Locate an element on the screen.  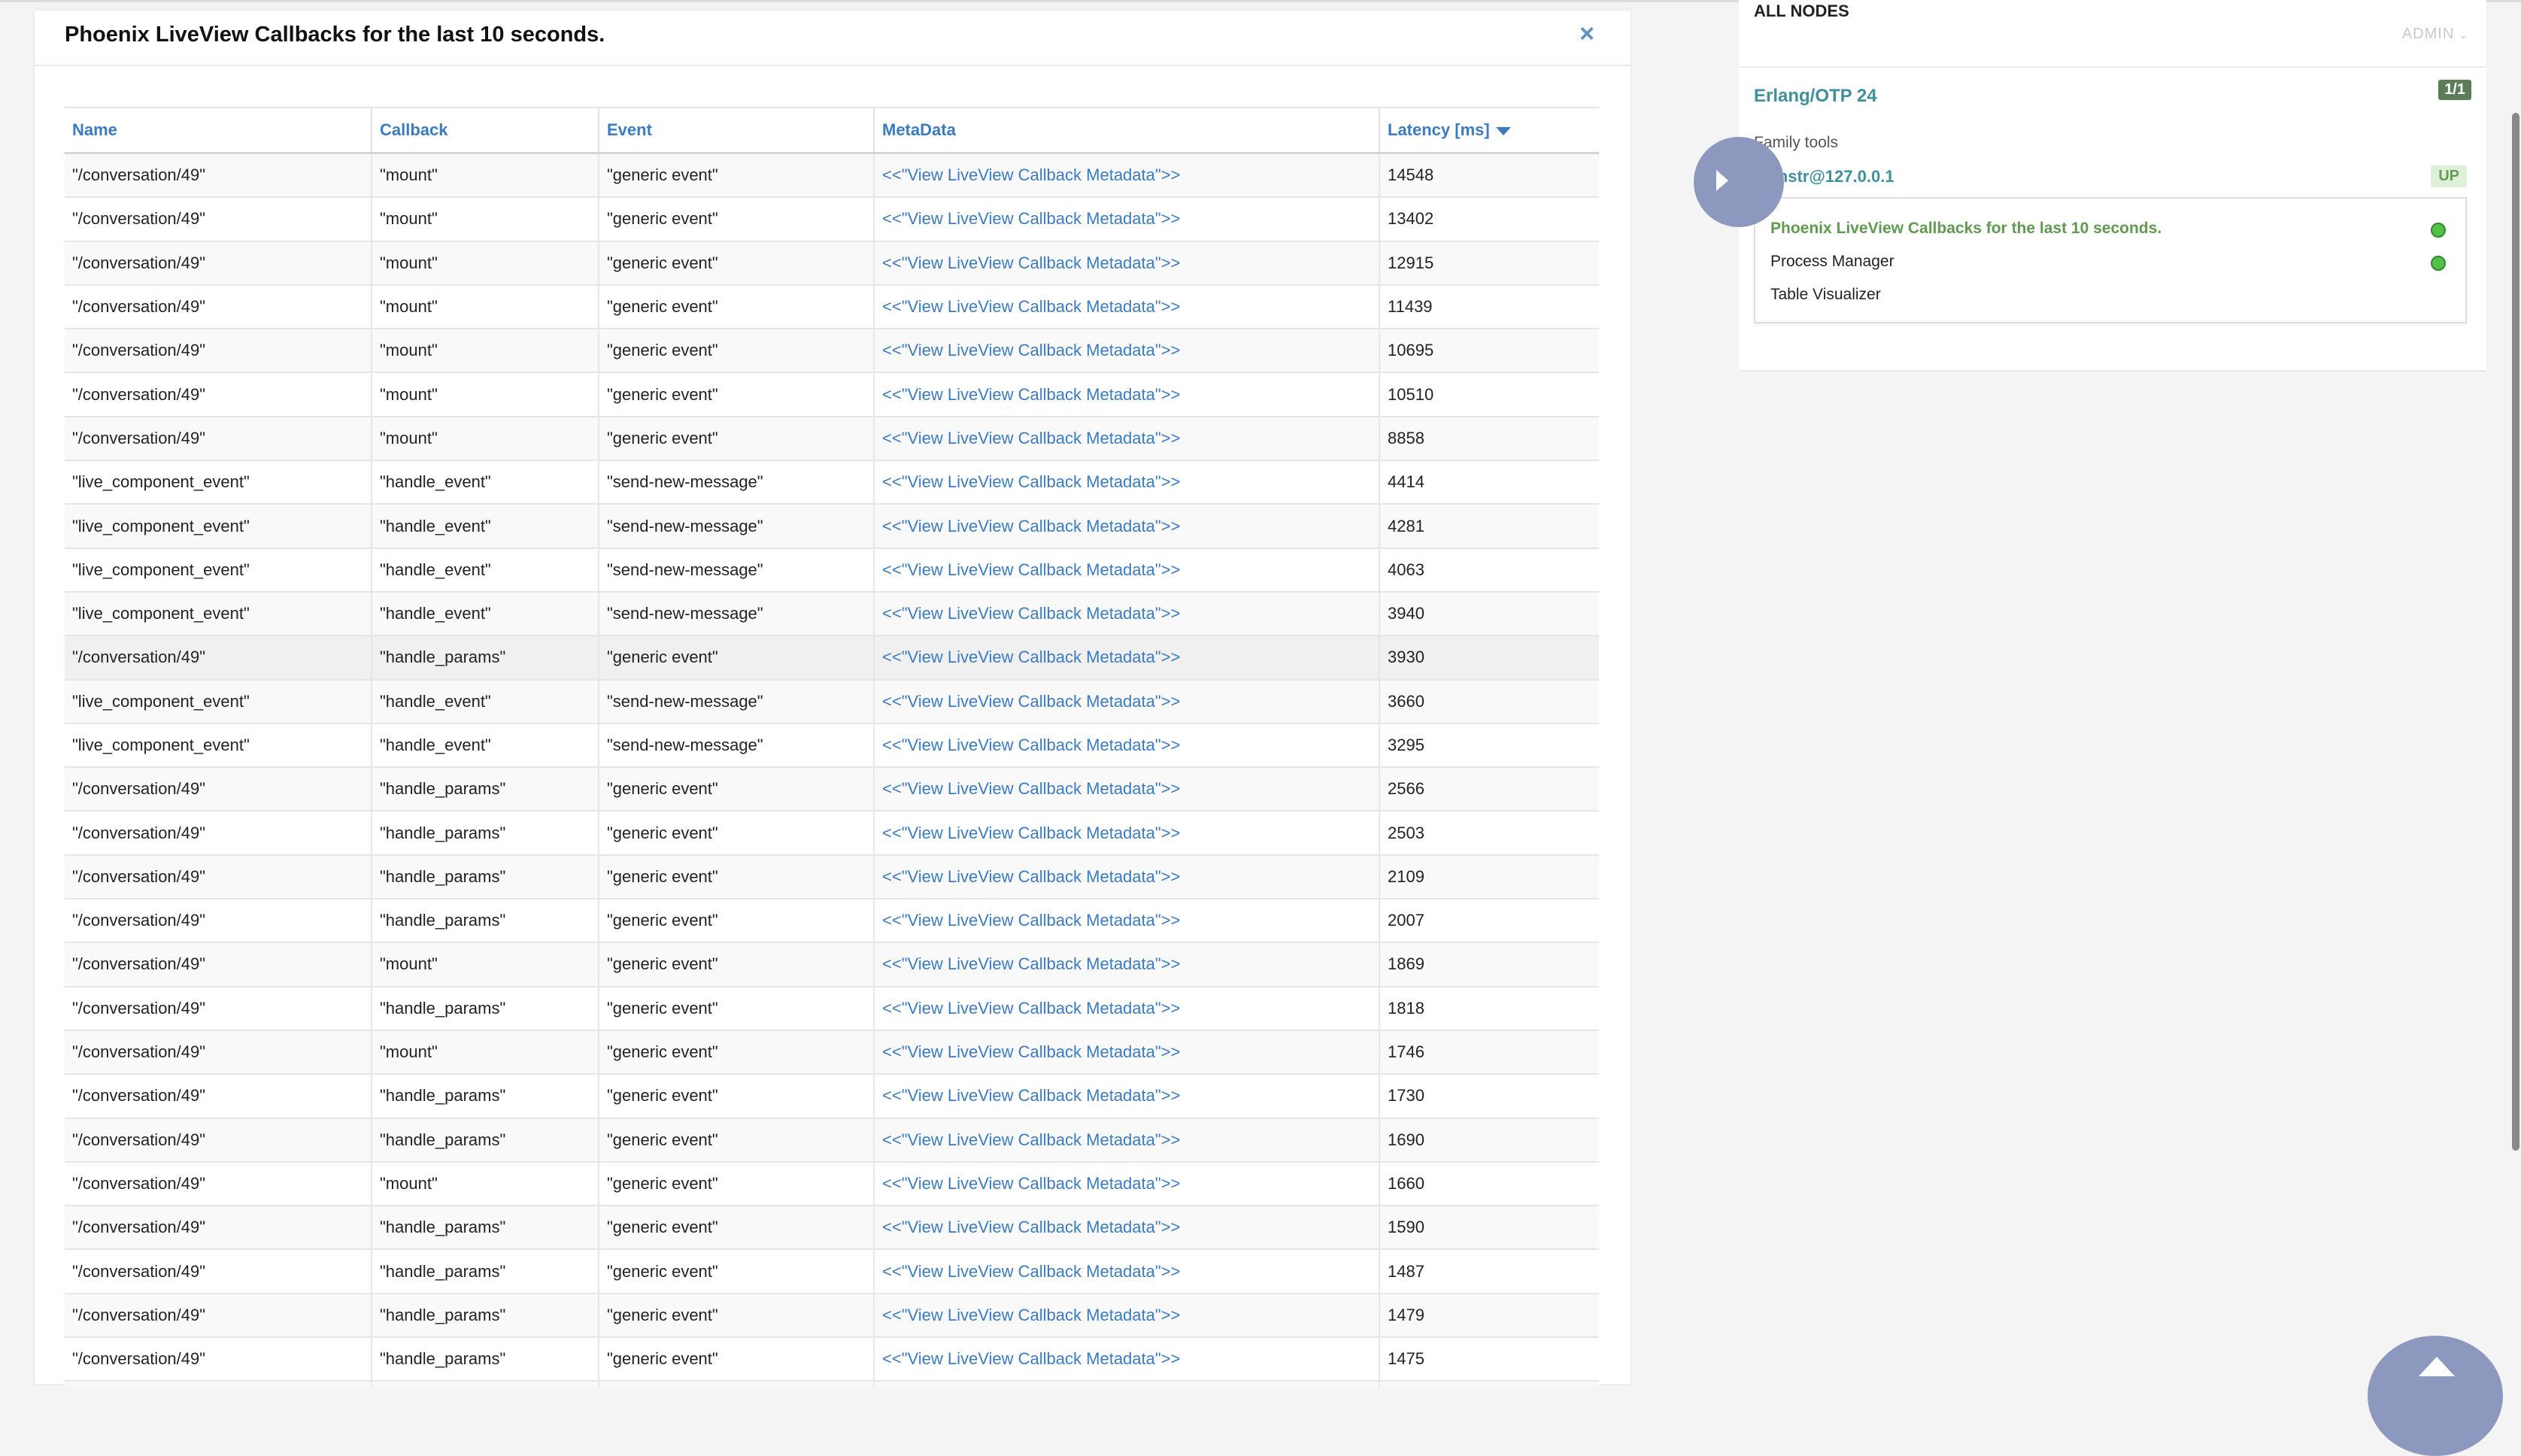
scroll-top-button is located at coordinates (2435, 1396).